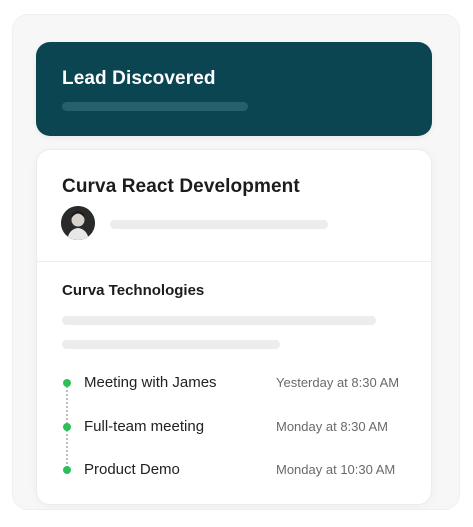 The height and width of the screenshot is (527, 473). Describe the element at coordinates (234, 384) in the screenshot. I see `timeline-event: Meeting with James Yesterday at 8:30 AM` at that location.